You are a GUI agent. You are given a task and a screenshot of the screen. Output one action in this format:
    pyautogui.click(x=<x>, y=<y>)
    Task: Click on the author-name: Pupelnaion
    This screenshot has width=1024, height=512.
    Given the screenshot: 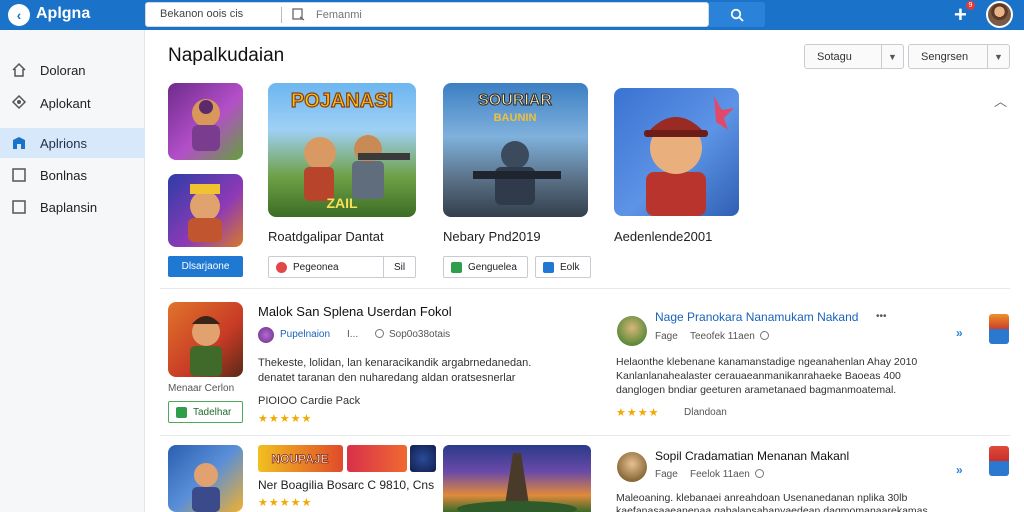 What is the action you would take?
    pyautogui.click(x=305, y=334)
    